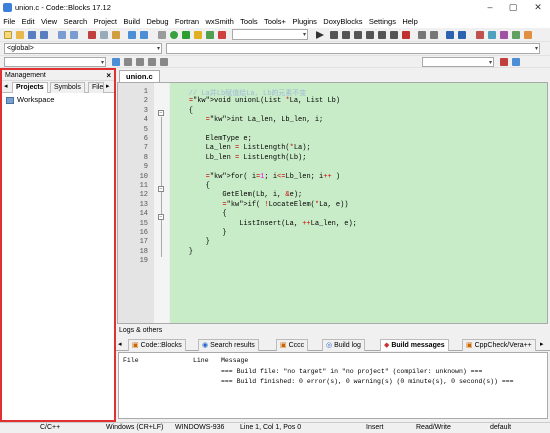  What do you see at coordinates (450, 35) in the screenshot?
I see `doxy-icon` at bounding box center [450, 35].